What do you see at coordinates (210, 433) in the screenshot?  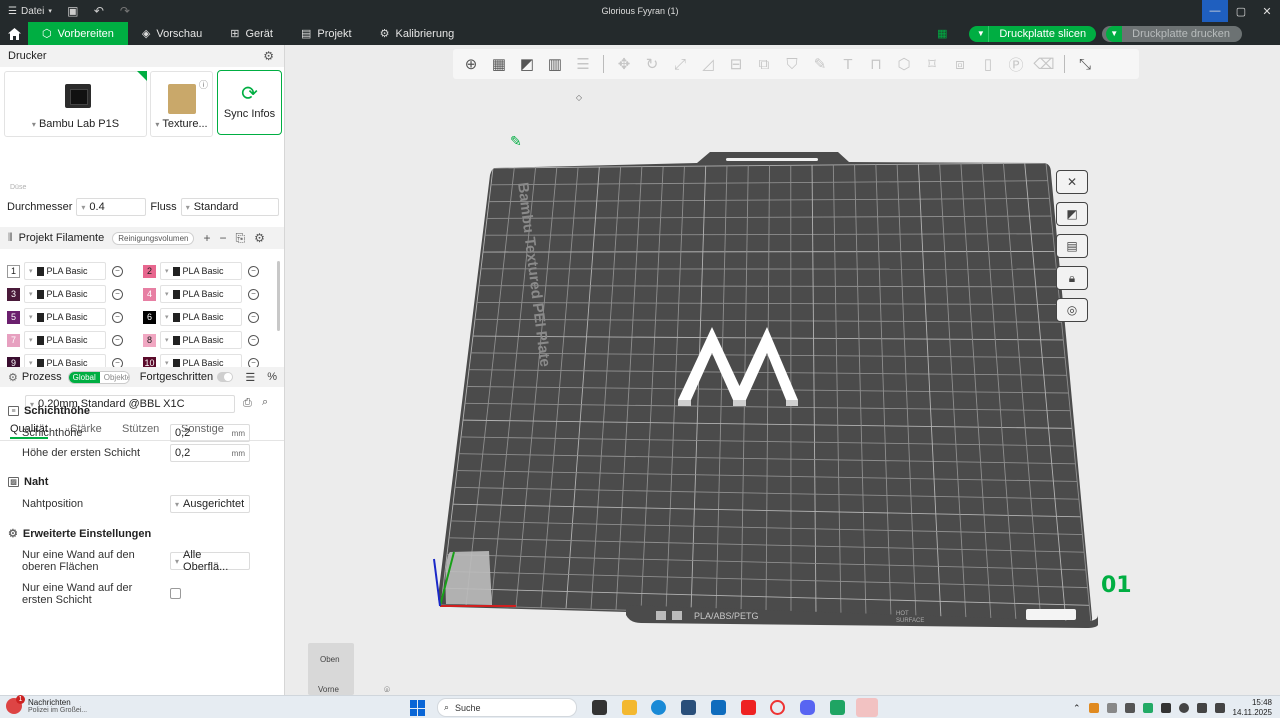 I see `layer-height-input: 0,2 mm` at bounding box center [210, 433].